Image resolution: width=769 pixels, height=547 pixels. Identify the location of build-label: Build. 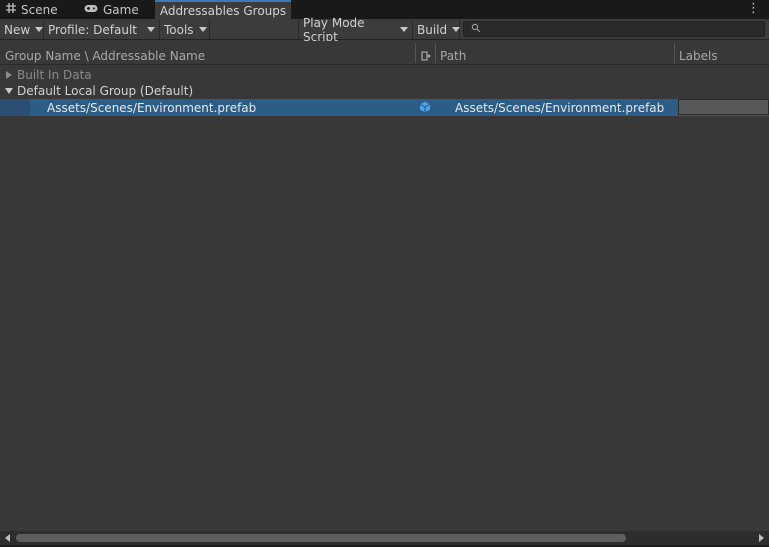
(432, 29).